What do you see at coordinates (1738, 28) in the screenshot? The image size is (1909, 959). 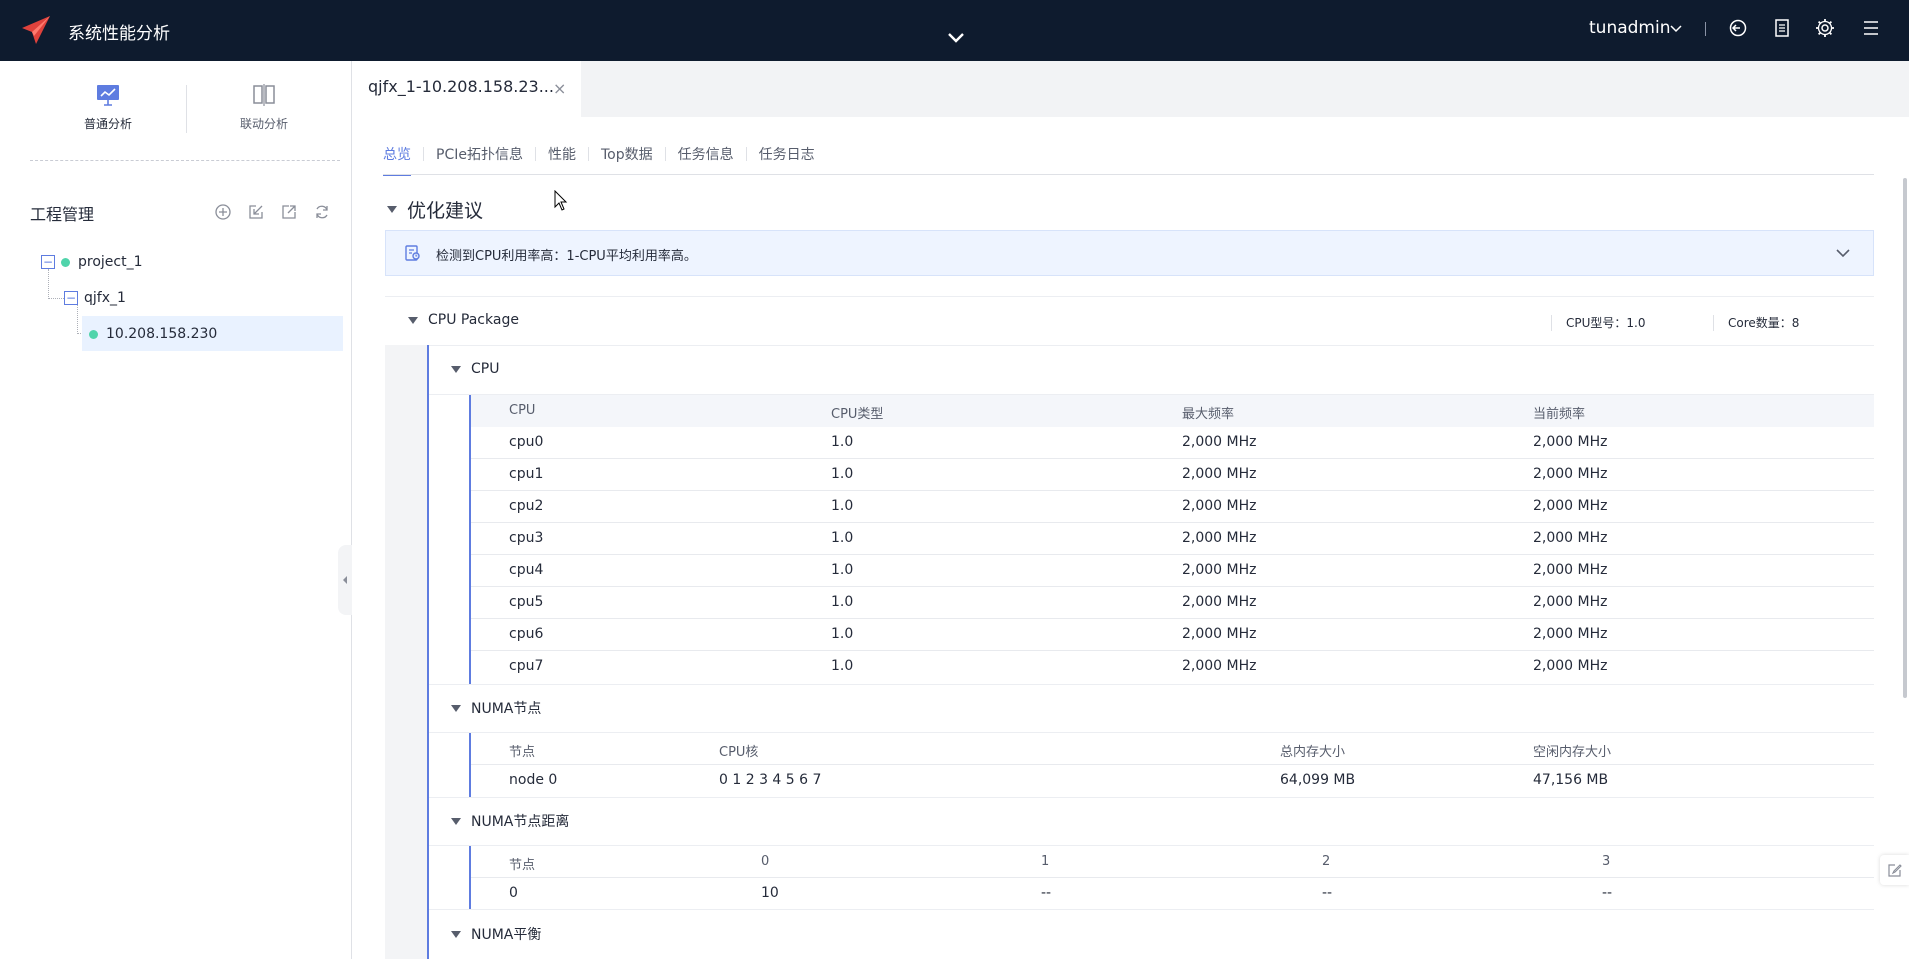 I see `logout-icon` at bounding box center [1738, 28].